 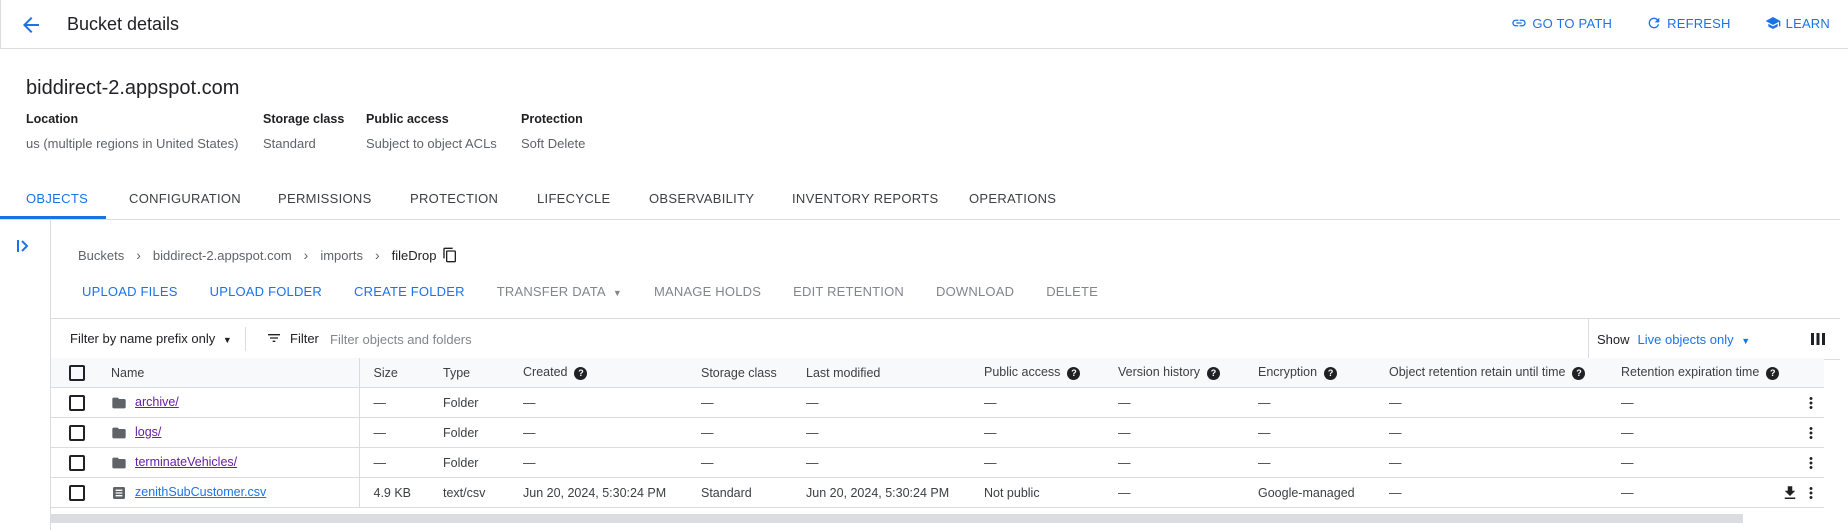 What do you see at coordinates (865, 198) in the screenshot?
I see `tab-inventory-reports: INVENTORY REPORTS` at bounding box center [865, 198].